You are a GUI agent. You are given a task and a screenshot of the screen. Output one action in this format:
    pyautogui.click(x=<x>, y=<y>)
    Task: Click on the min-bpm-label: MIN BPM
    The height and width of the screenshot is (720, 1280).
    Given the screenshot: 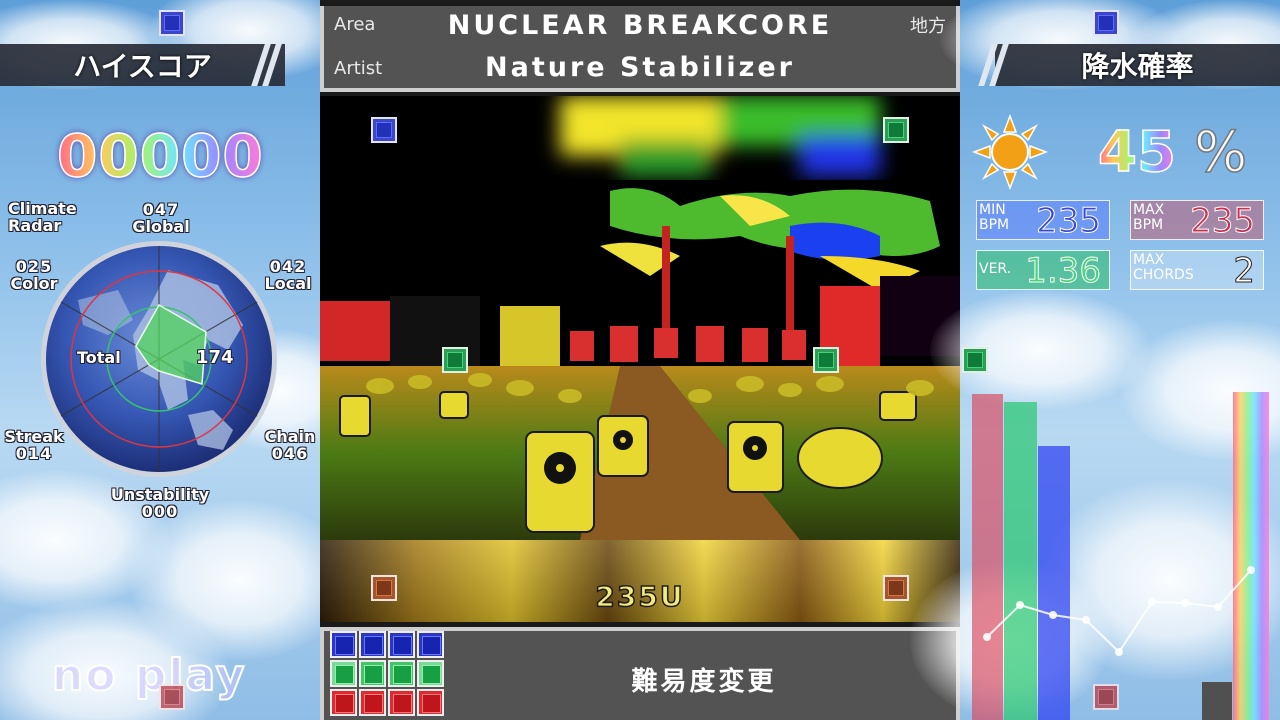 What is the action you would take?
    pyautogui.click(x=994, y=218)
    